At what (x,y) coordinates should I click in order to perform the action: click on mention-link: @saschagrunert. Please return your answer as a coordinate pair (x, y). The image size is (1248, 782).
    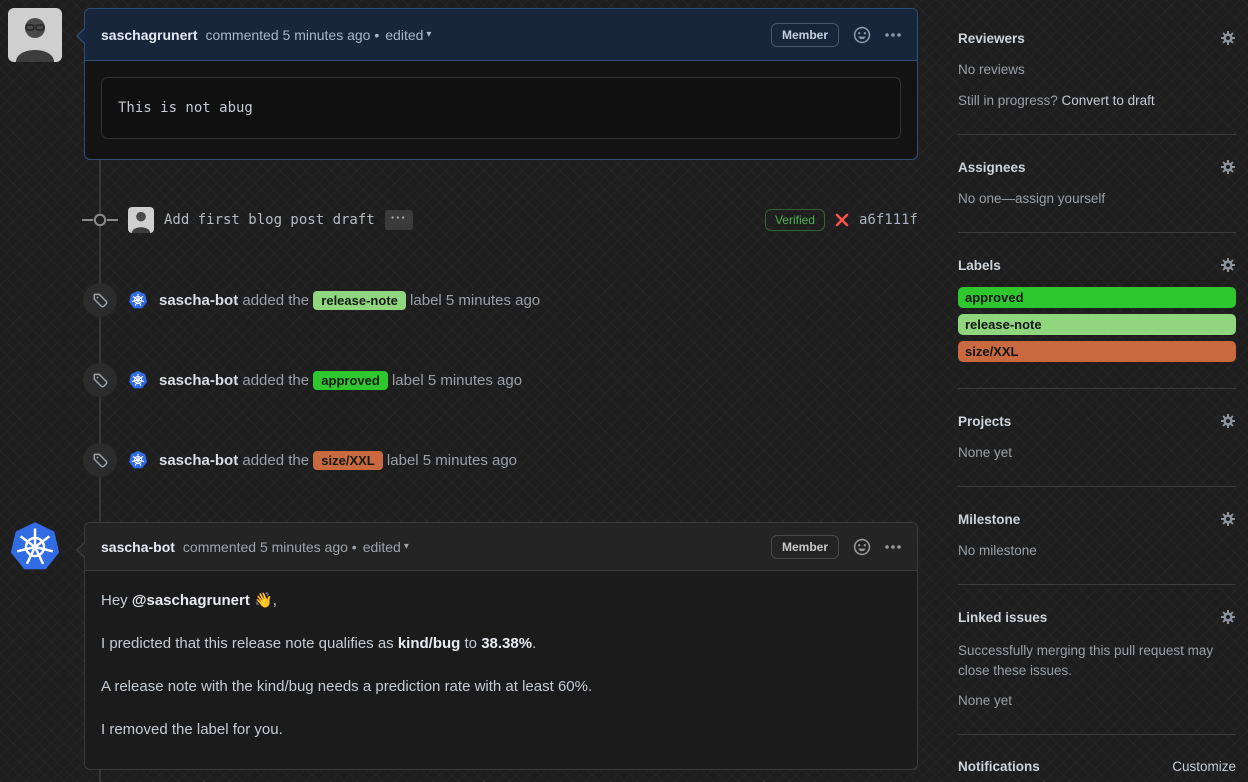
    Looking at the image, I should click on (191, 600).